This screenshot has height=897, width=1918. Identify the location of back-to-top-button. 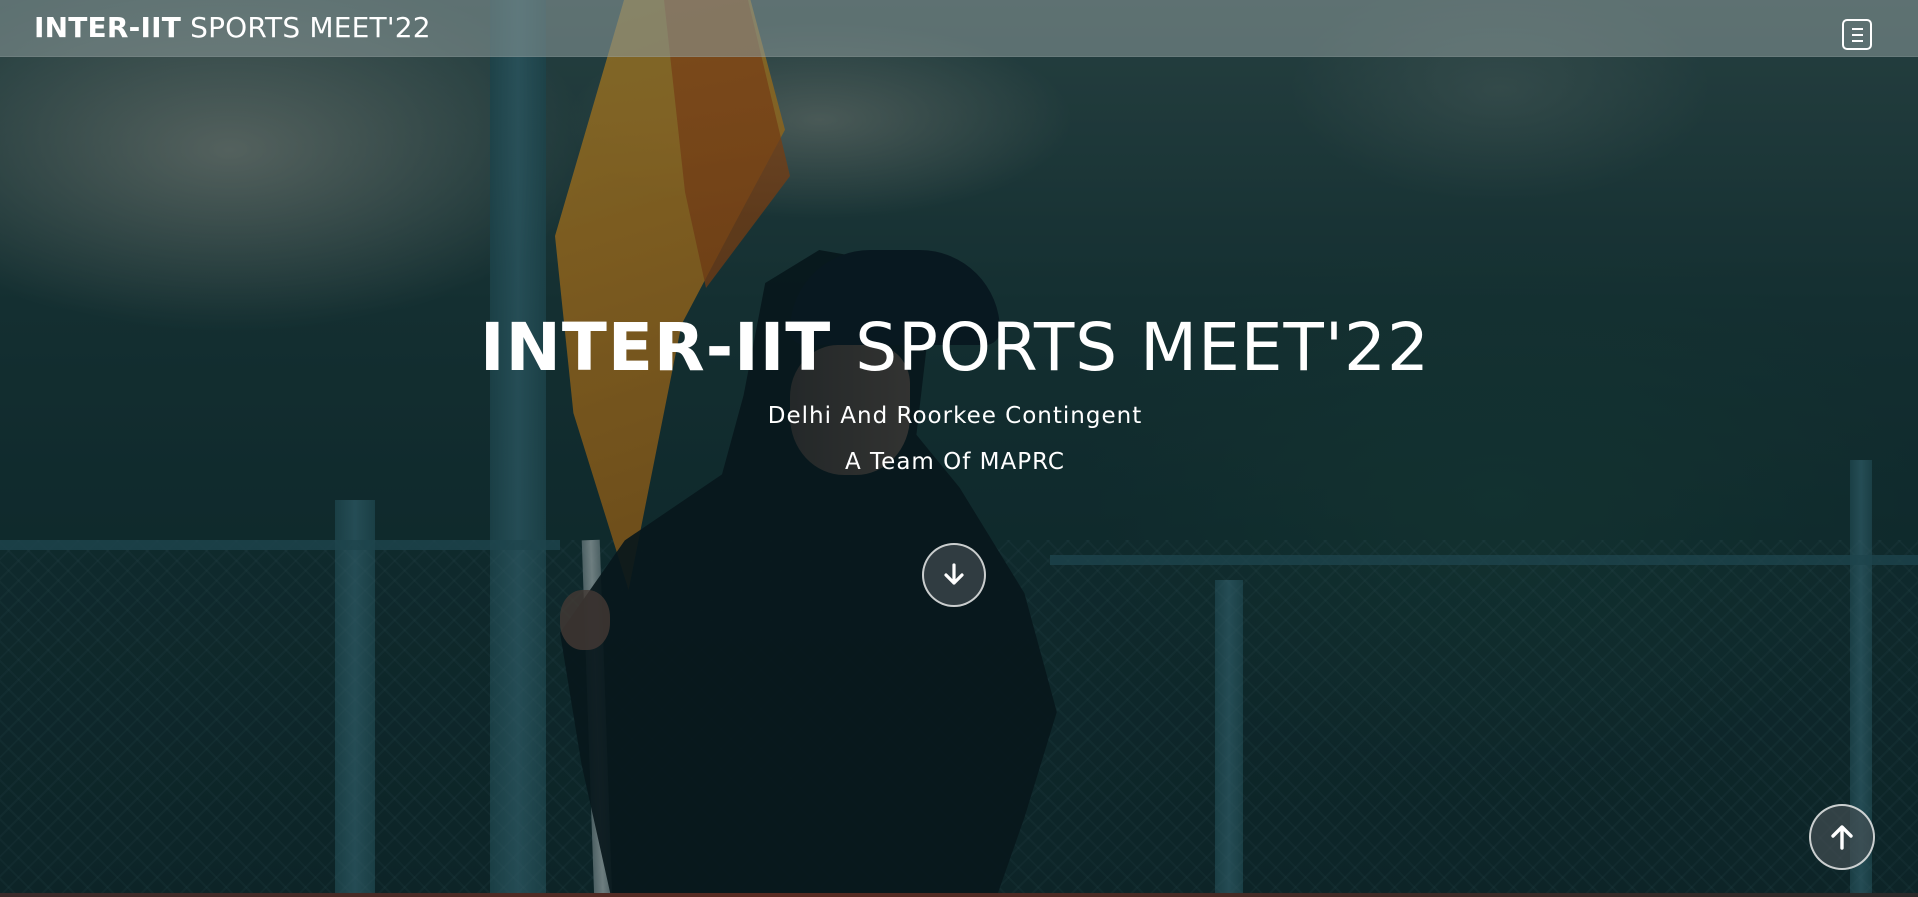
(1842, 837).